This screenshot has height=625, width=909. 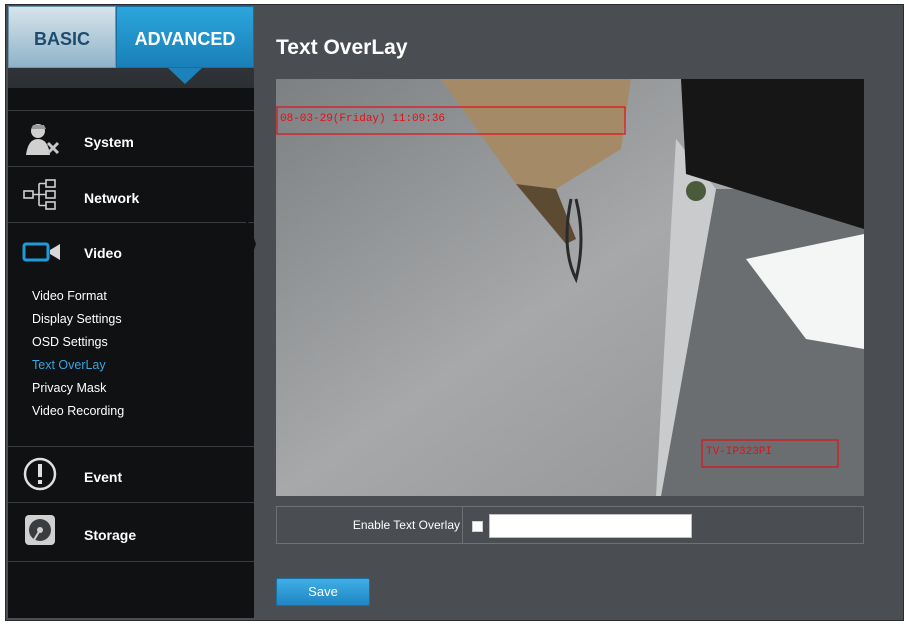 What do you see at coordinates (62, 37) in the screenshot?
I see `tab-basic: BASIC` at bounding box center [62, 37].